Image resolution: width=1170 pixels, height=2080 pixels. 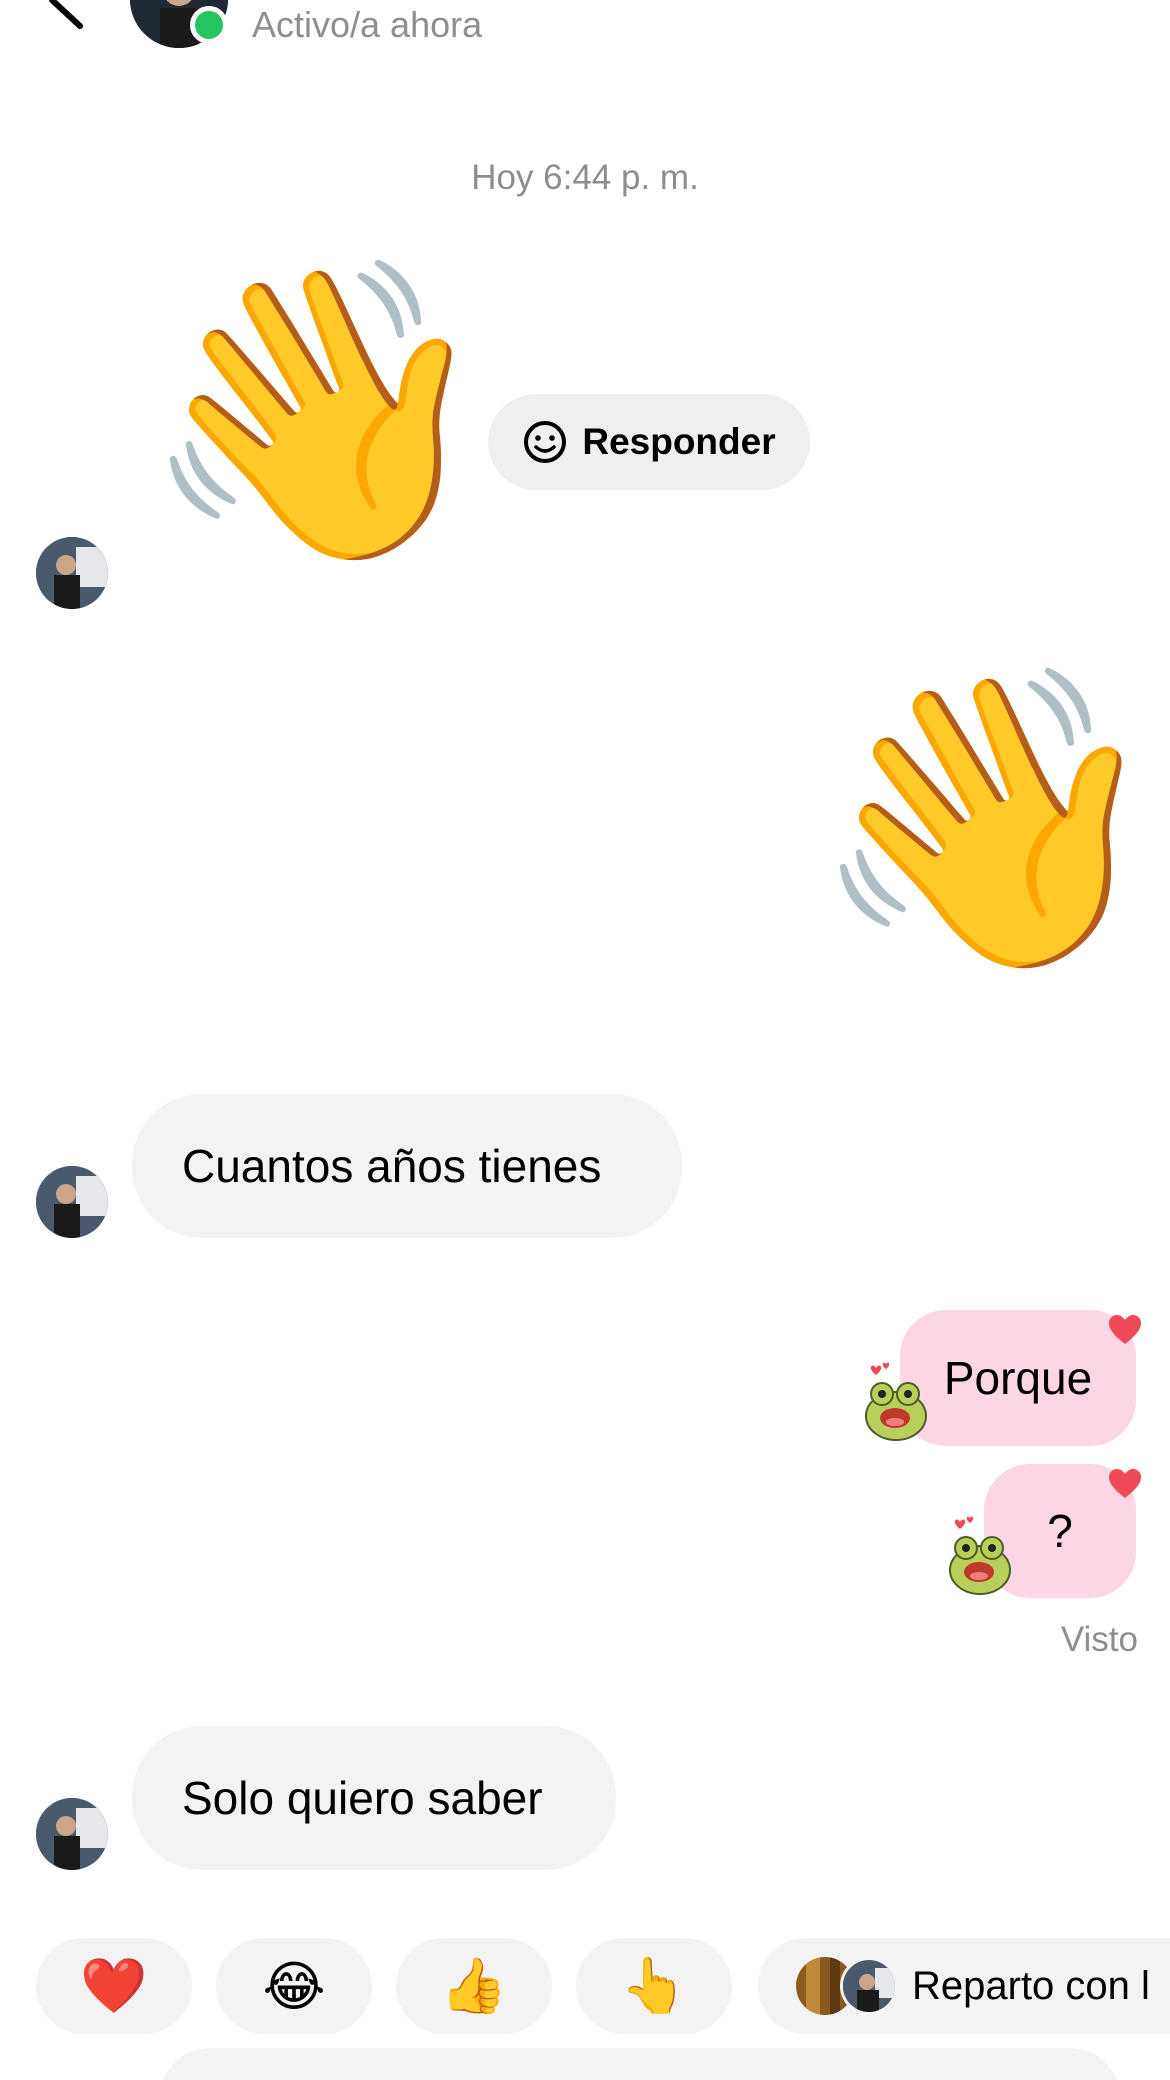 I want to click on quick-reaction-laugh: 😂, so click(x=294, y=1986).